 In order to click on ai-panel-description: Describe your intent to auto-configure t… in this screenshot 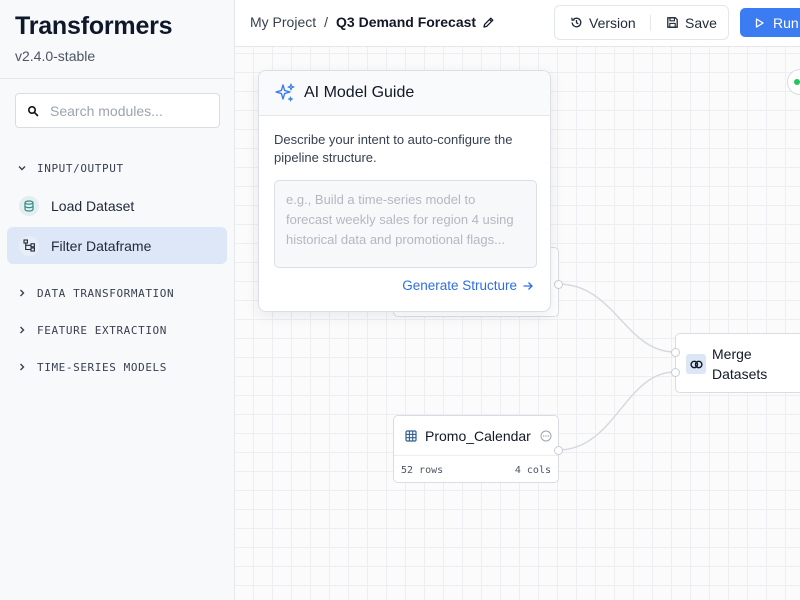, I will do `click(393, 148)`.